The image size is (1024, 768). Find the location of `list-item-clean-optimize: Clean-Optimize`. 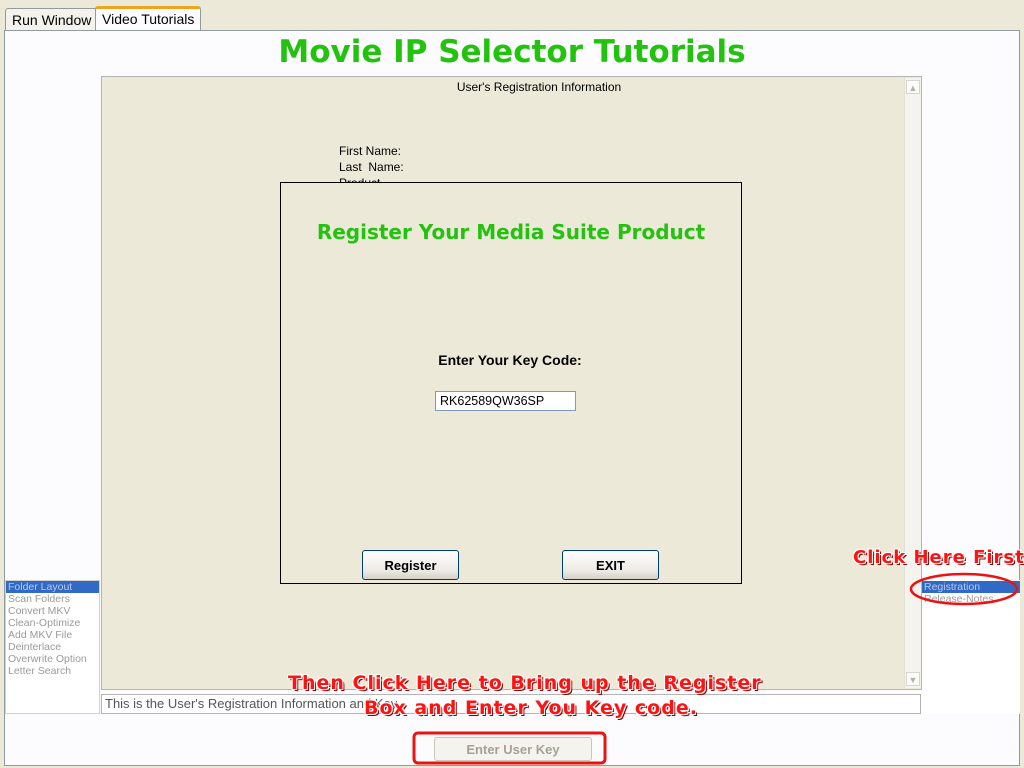

list-item-clean-optimize: Clean-Optimize is located at coordinates (52, 623).